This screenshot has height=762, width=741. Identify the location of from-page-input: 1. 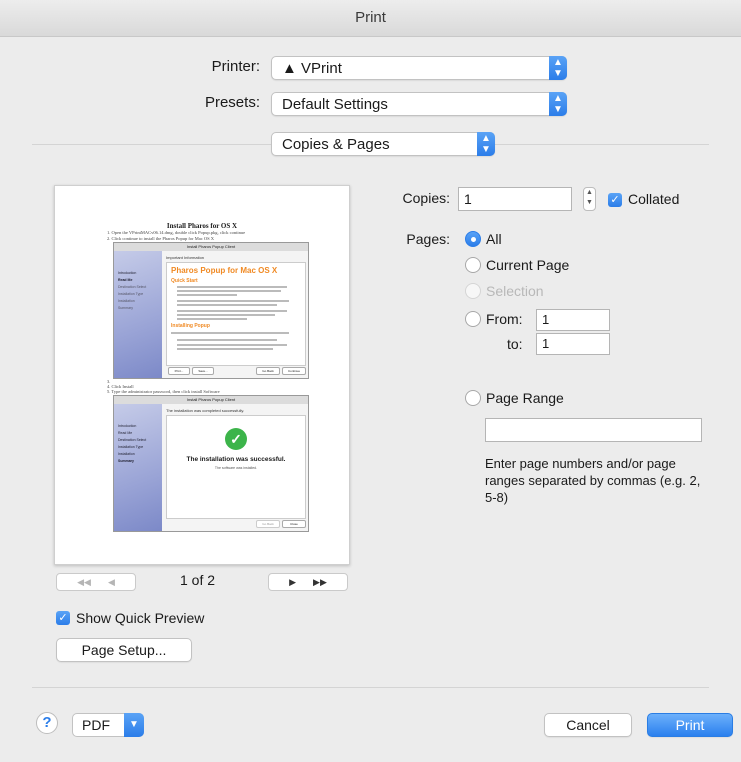
(573, 320).